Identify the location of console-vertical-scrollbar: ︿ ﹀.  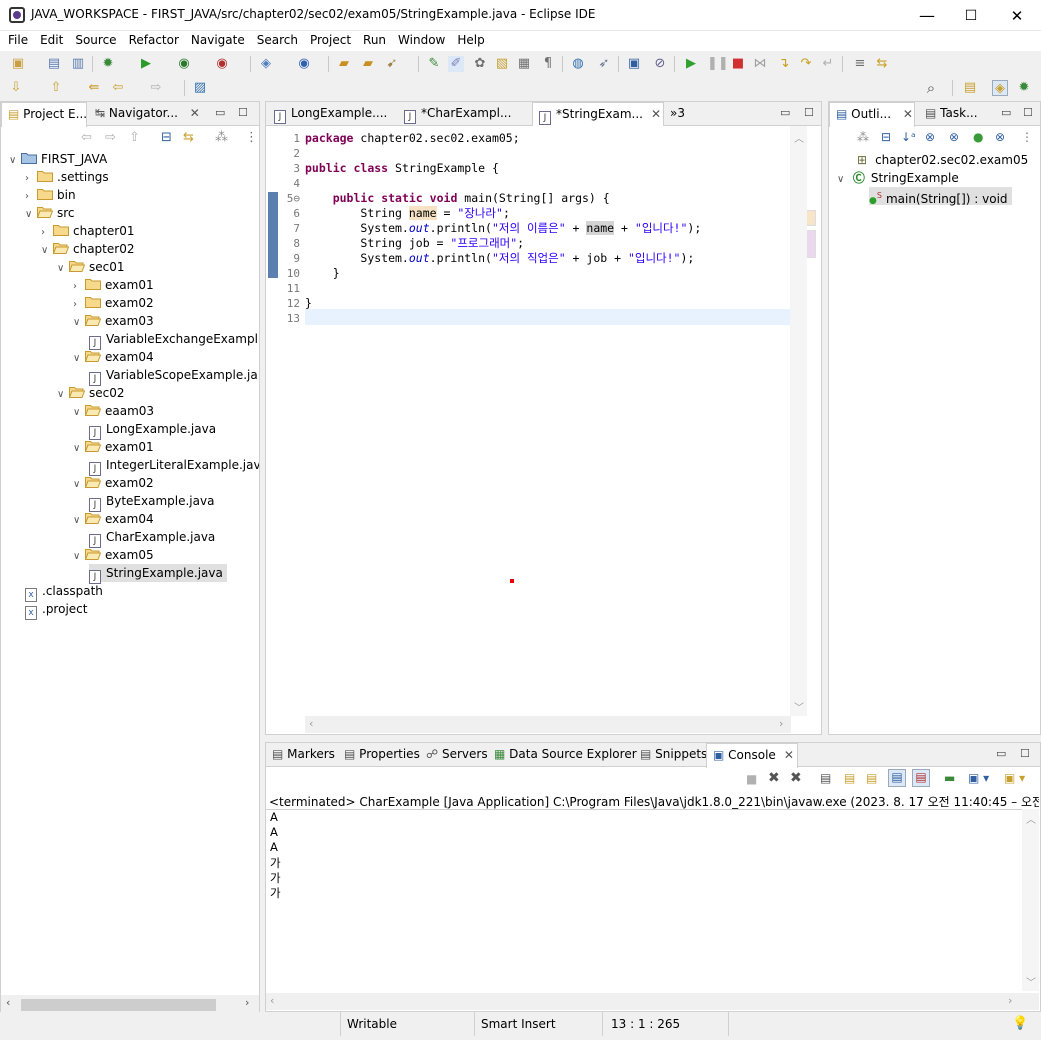
(1030, 900).